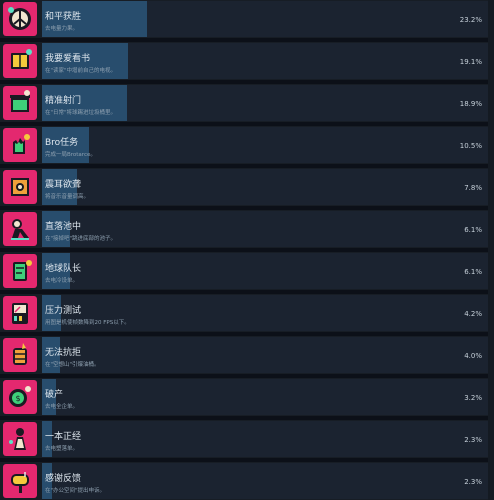 Image resolution: width=494 pixels, height=500 pixels. I want to click on achievement-row: 感谢反馈 在"办公空间"提出申诉。 2.3%, so click(247, 481).